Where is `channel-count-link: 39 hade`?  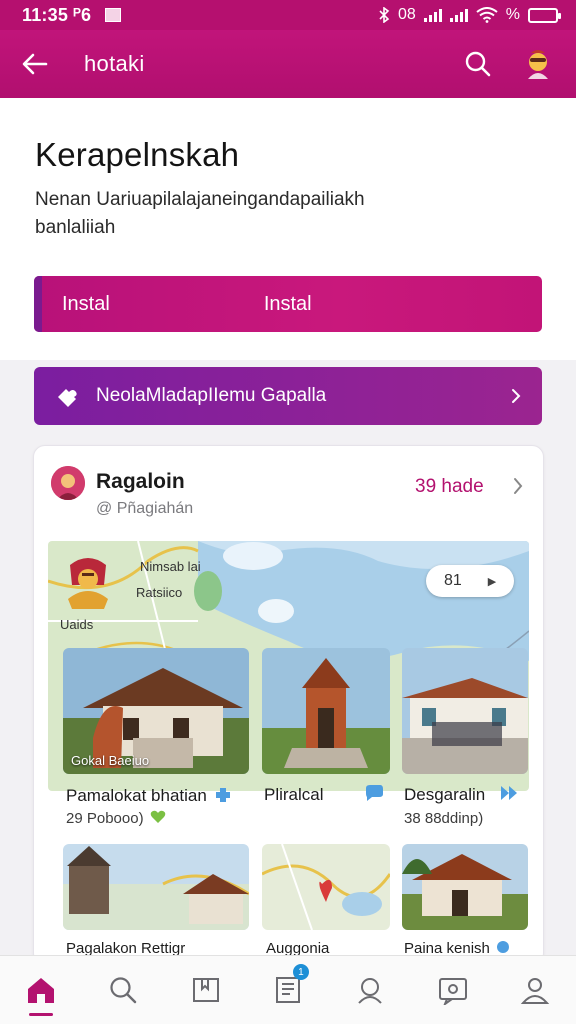
channel-count-link: 39 hade is located at coordinates (449, 487).